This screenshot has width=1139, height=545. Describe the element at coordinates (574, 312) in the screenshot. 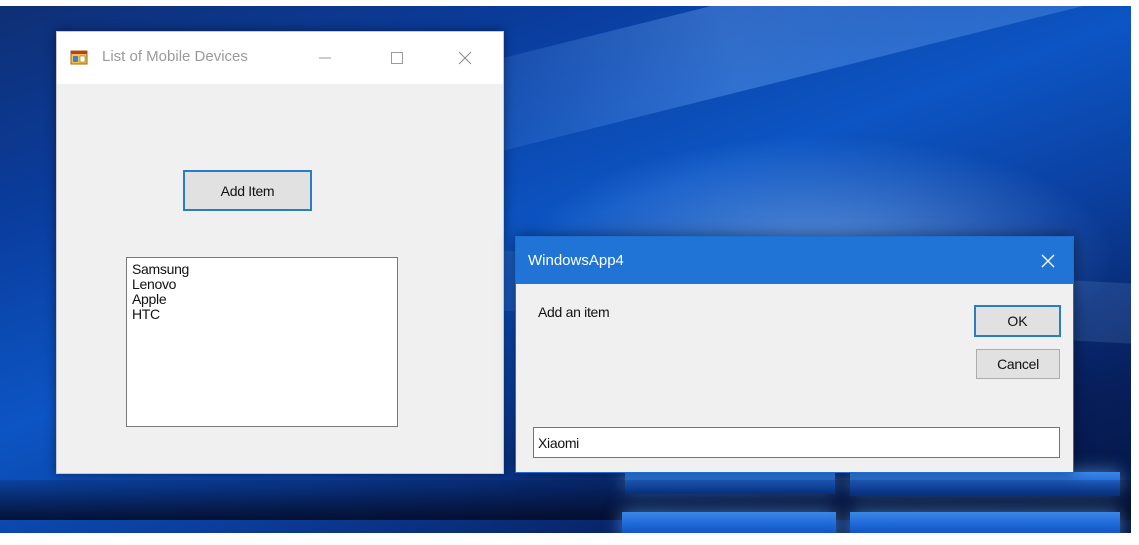

I see `prompt-label: Add an item` at that location.